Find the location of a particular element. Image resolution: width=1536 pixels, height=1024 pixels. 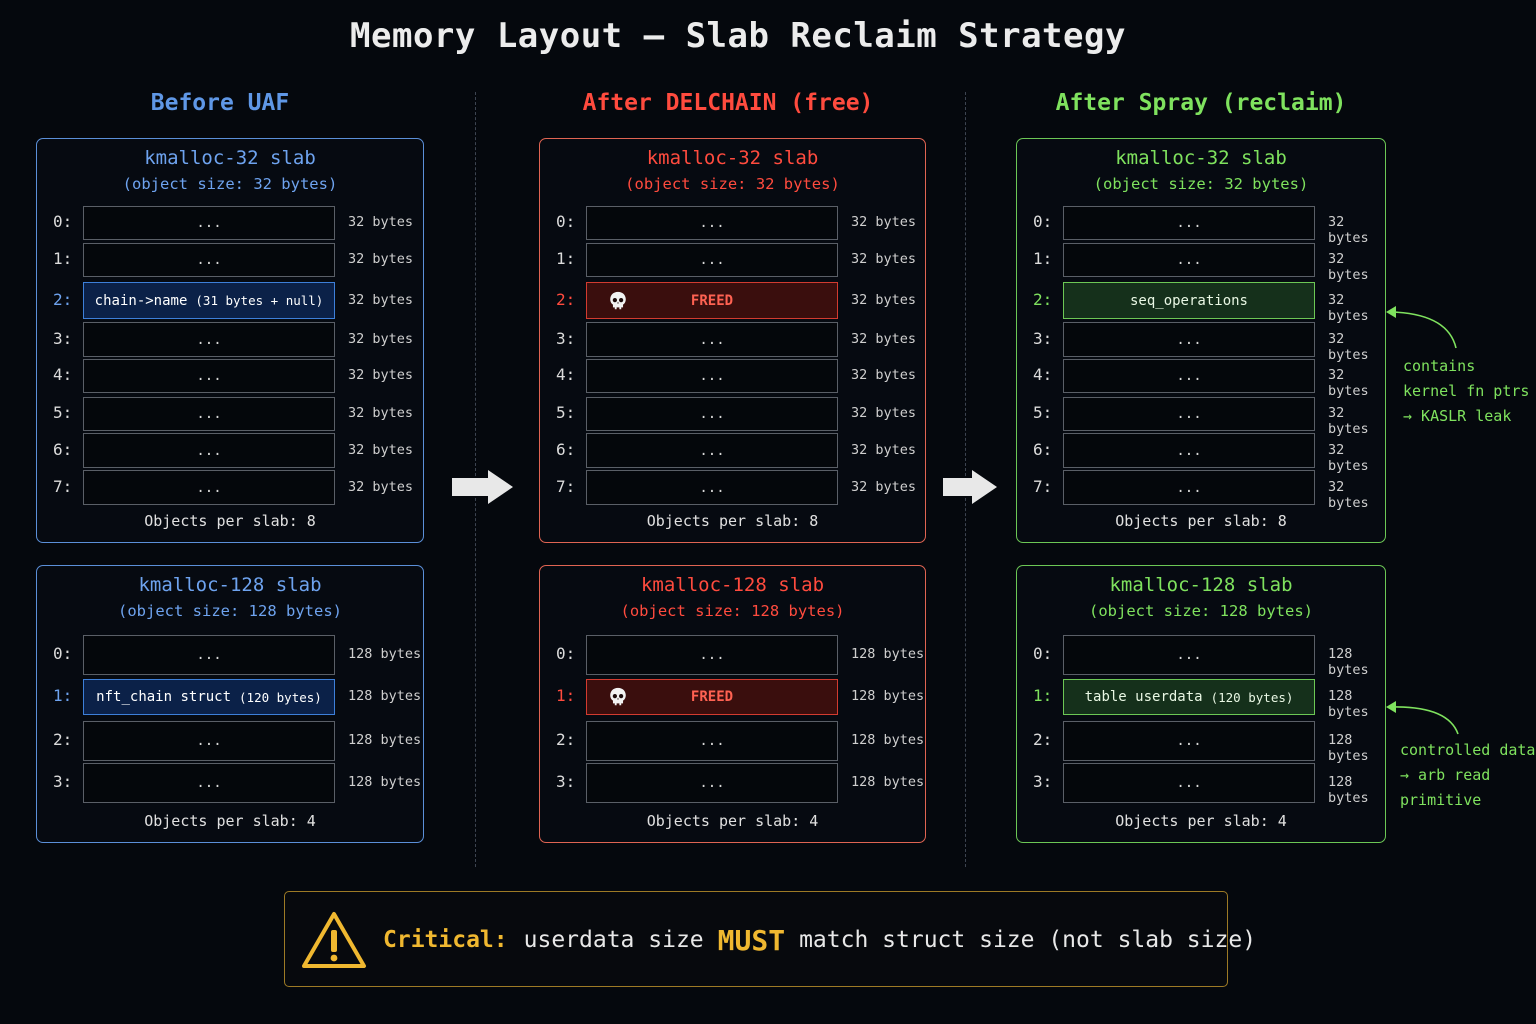

slot-index: 7: is located at coordinates (566, 486).